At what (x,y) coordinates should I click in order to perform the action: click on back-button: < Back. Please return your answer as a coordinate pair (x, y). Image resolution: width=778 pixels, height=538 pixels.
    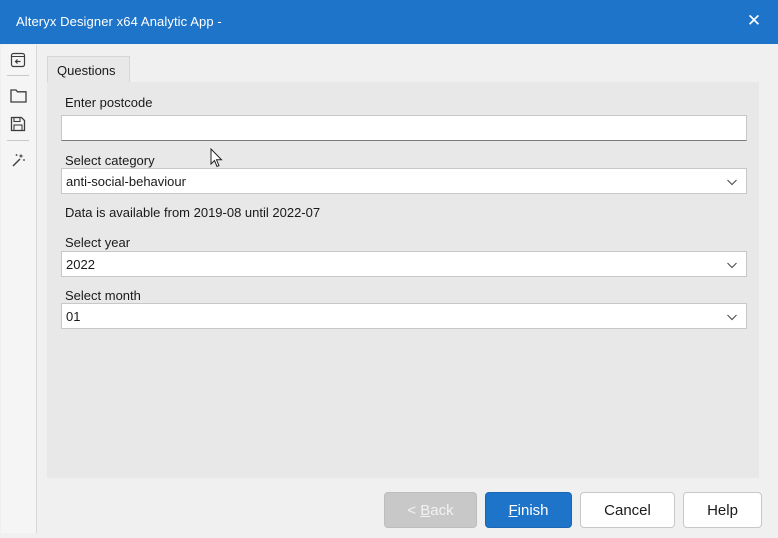
    Looking at the image, I should click on (430, 510).